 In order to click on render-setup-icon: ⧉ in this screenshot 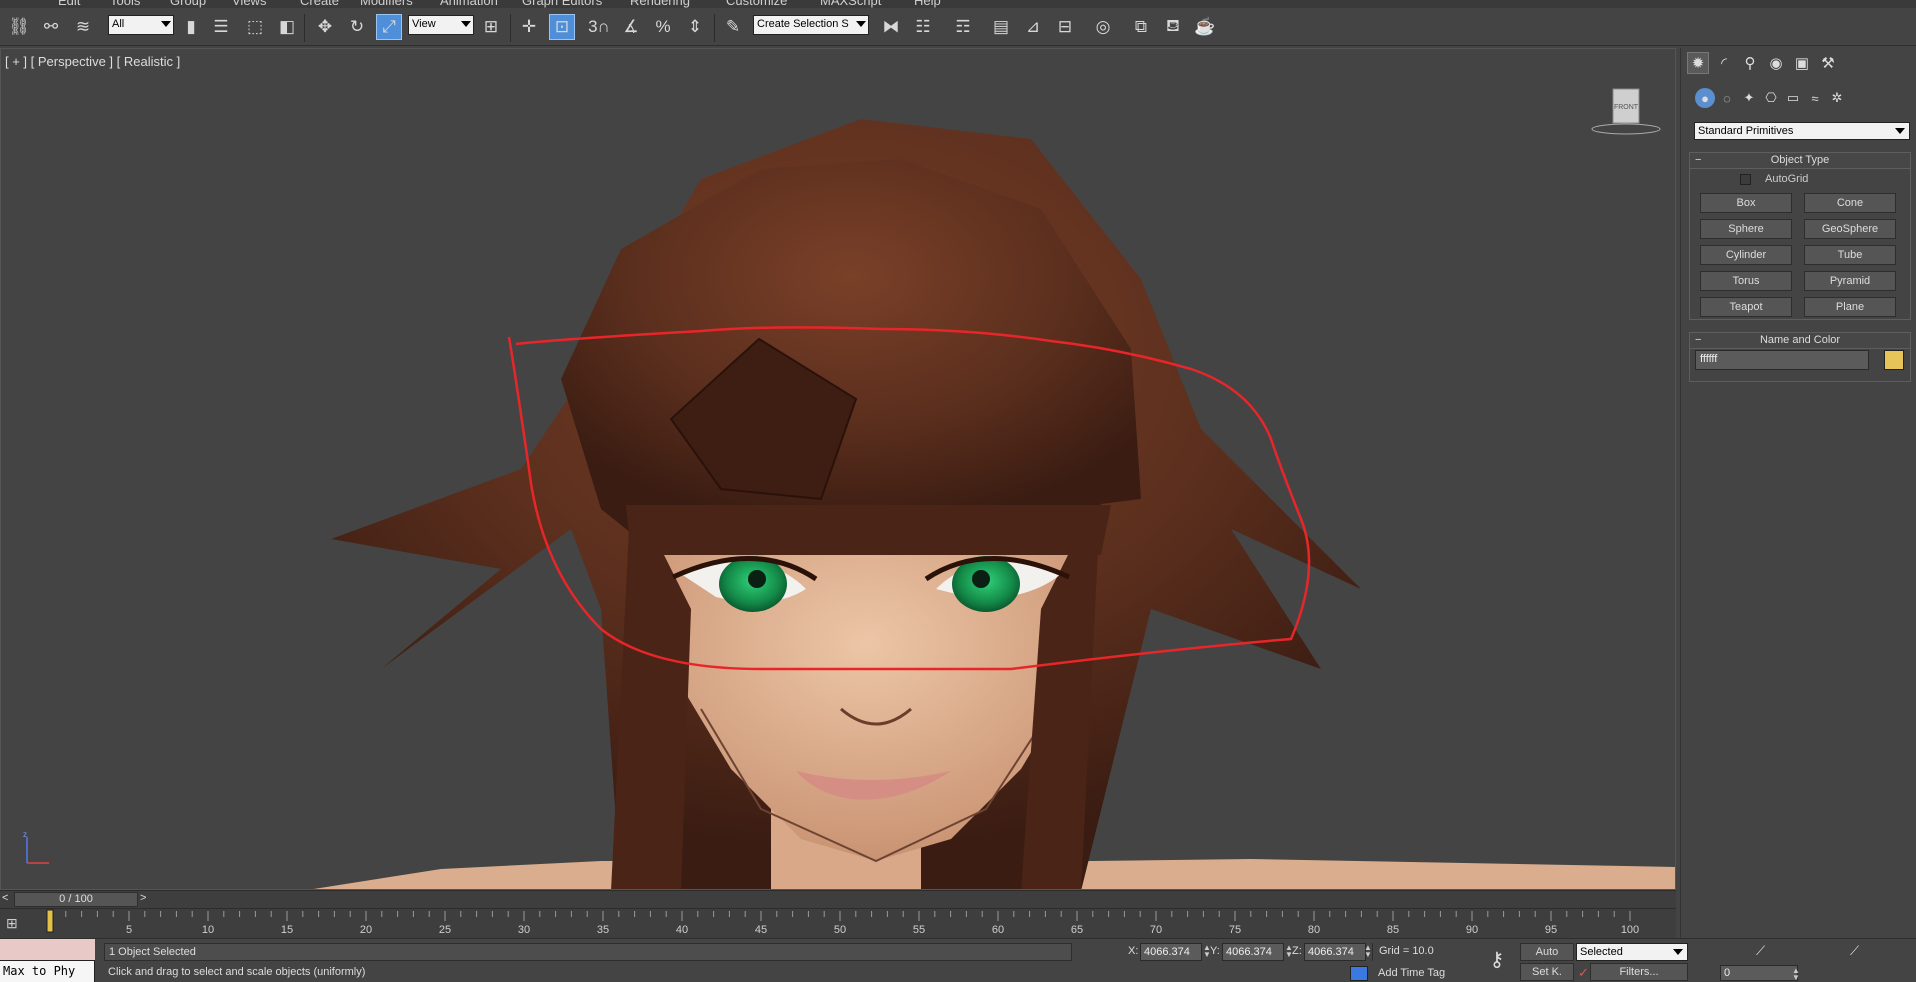, I will do `click(1141, 27)`.